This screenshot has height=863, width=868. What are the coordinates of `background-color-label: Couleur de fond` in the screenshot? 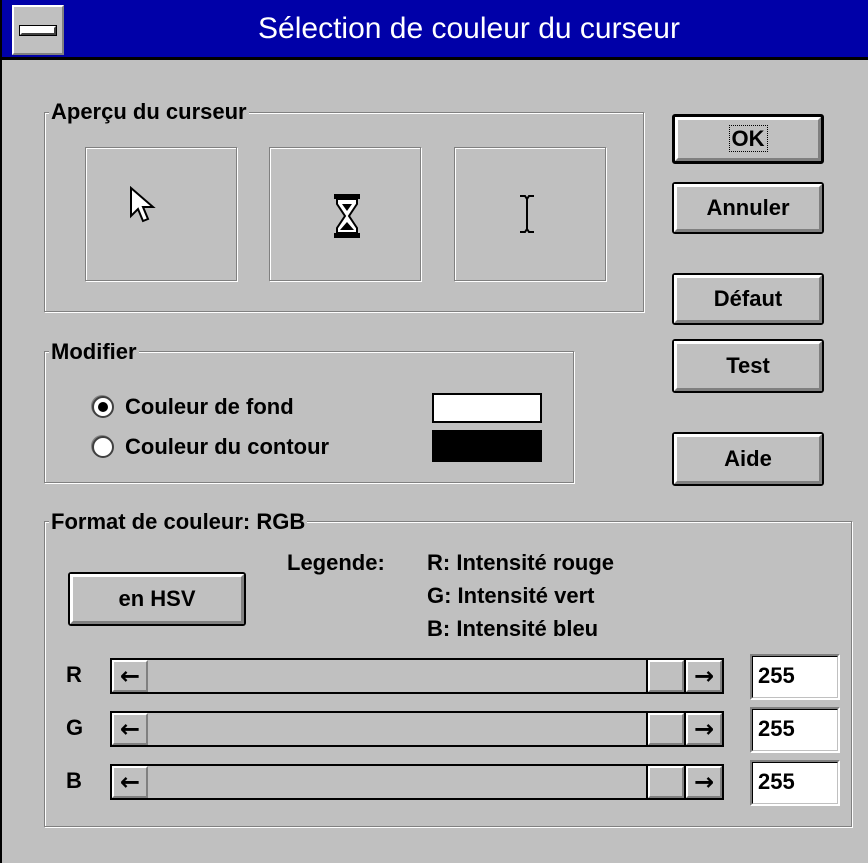 It's located at (209, 406).